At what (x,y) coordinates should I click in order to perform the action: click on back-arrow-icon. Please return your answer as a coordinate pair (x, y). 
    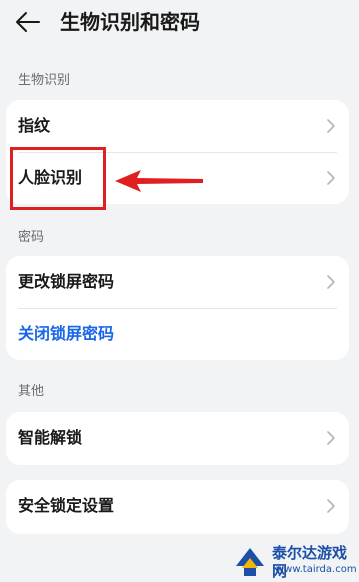
    Looking at the image, I should click on (28, 22).